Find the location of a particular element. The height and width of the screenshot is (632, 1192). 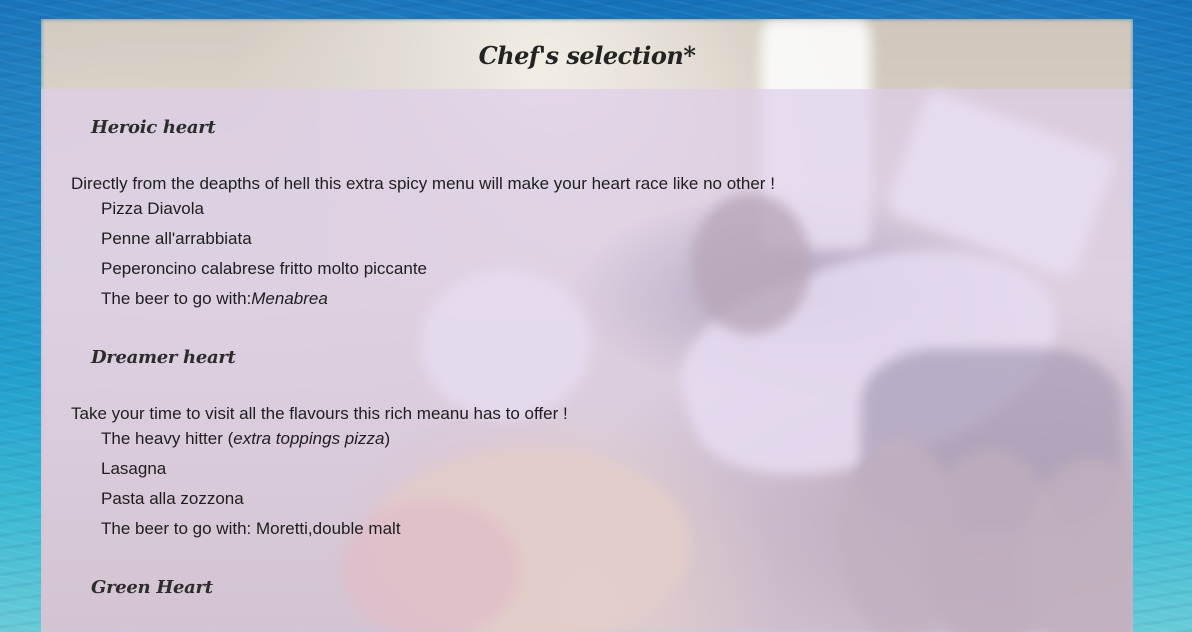

section-title-heroic-heart: Heroic heart is located at coordinates (153, 127).